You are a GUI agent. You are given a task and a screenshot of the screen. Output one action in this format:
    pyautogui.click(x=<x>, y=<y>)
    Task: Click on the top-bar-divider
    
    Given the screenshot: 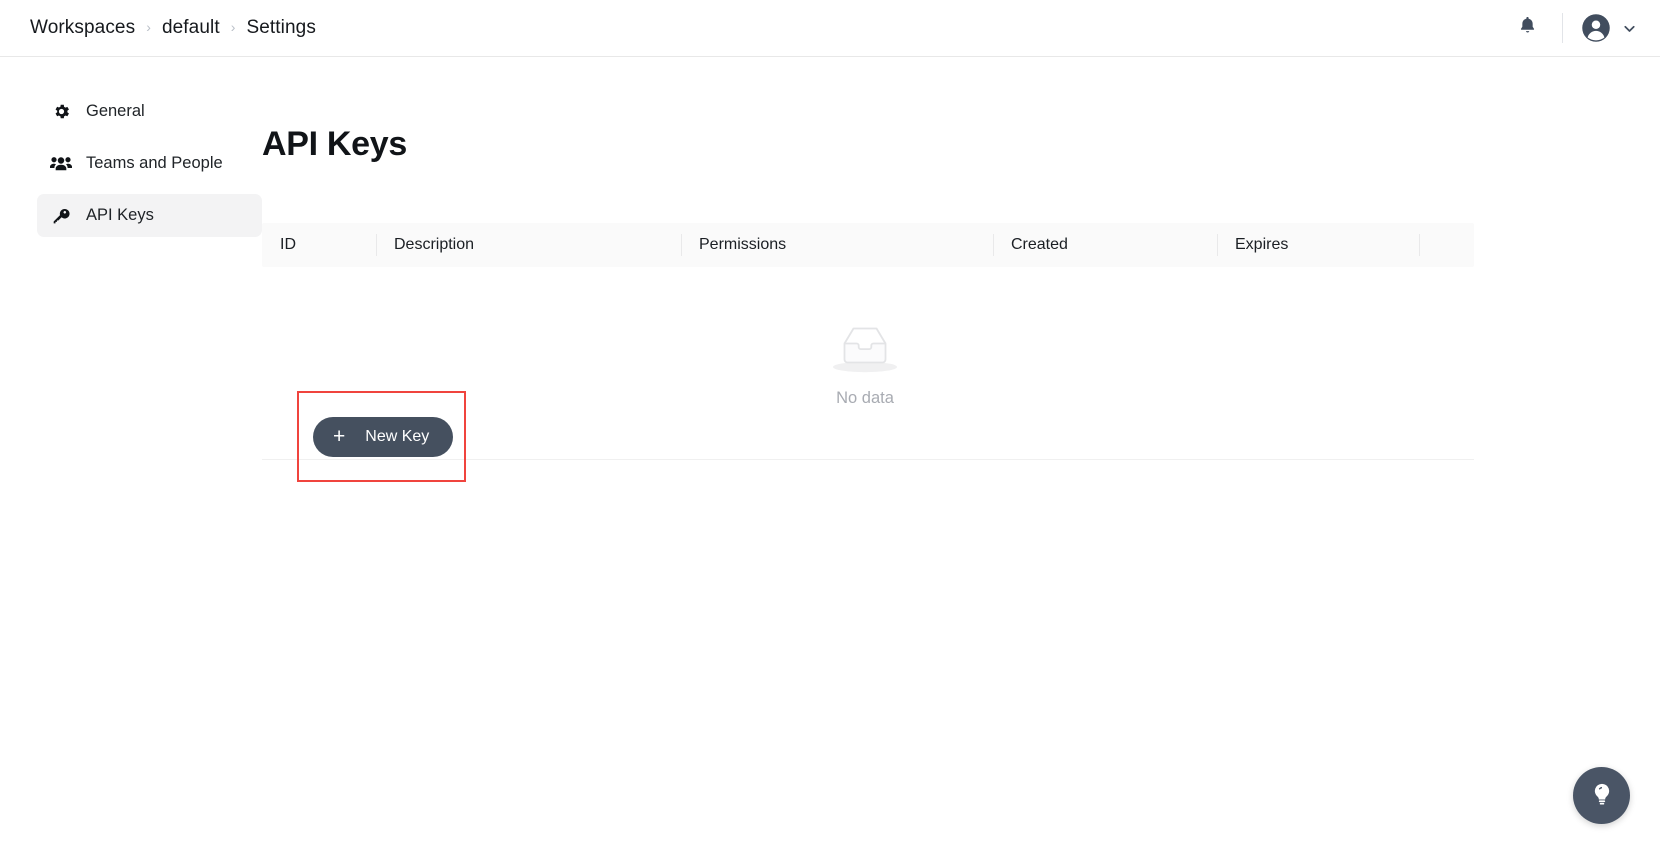 What is the action you would take?
    pyautogui.click(x=1562, y=28)
    